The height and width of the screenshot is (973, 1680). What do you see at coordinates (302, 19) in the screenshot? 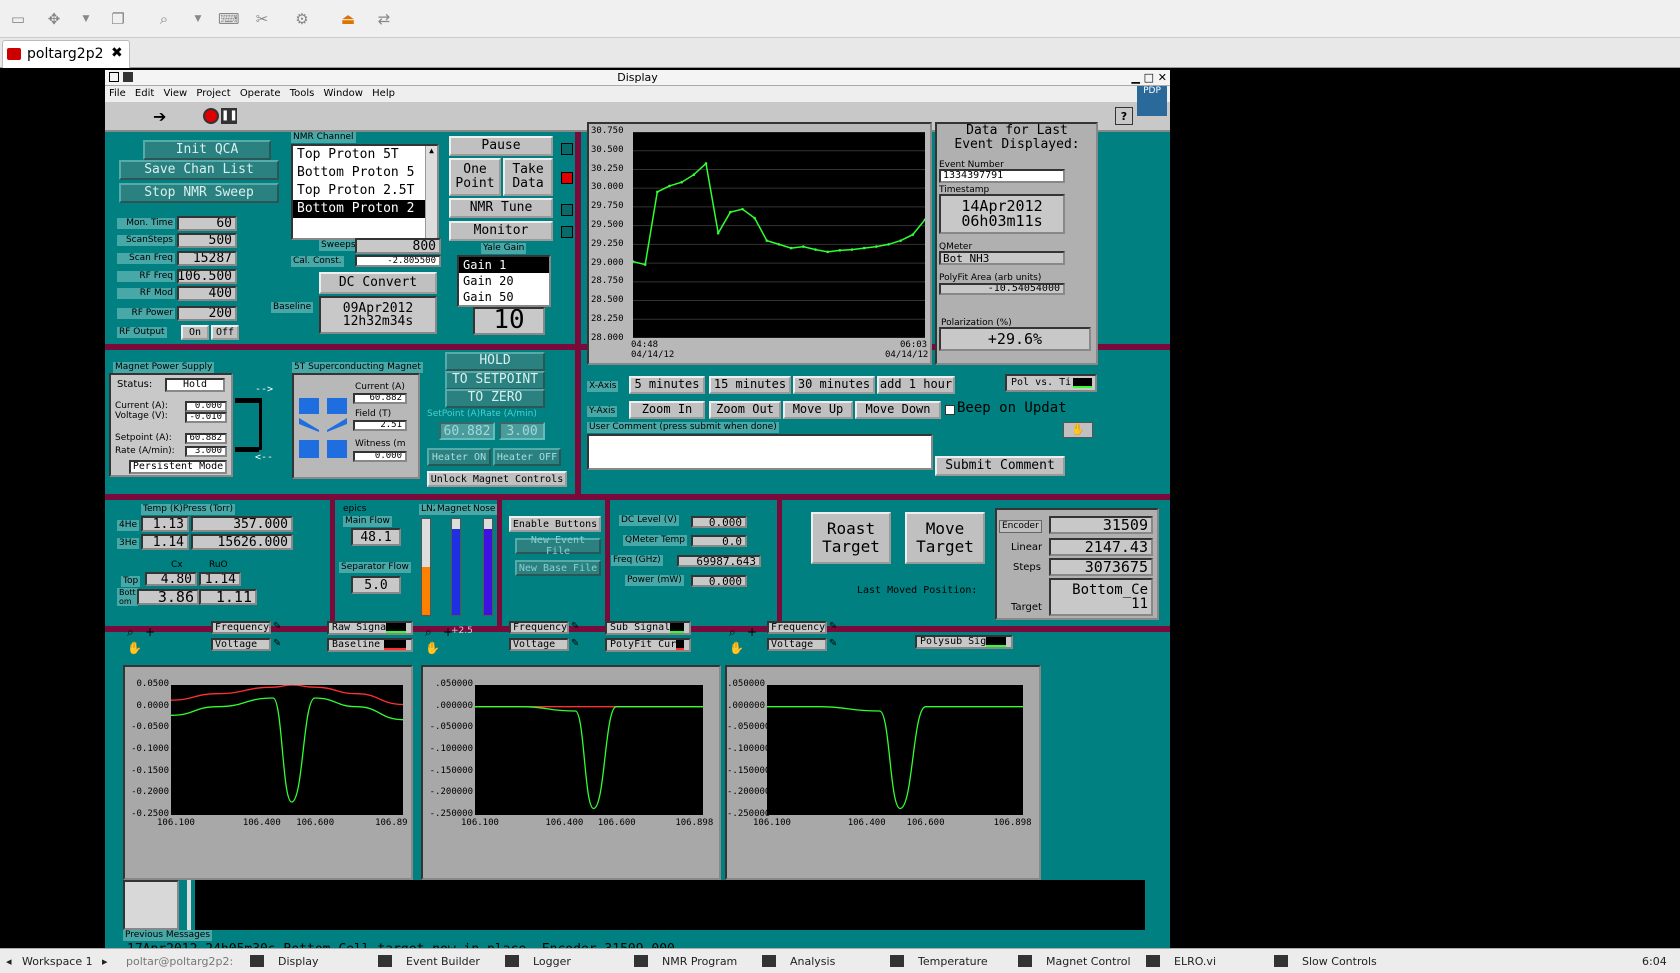
I see `settings-icon: ⚙` at bounding box center [302, 19].